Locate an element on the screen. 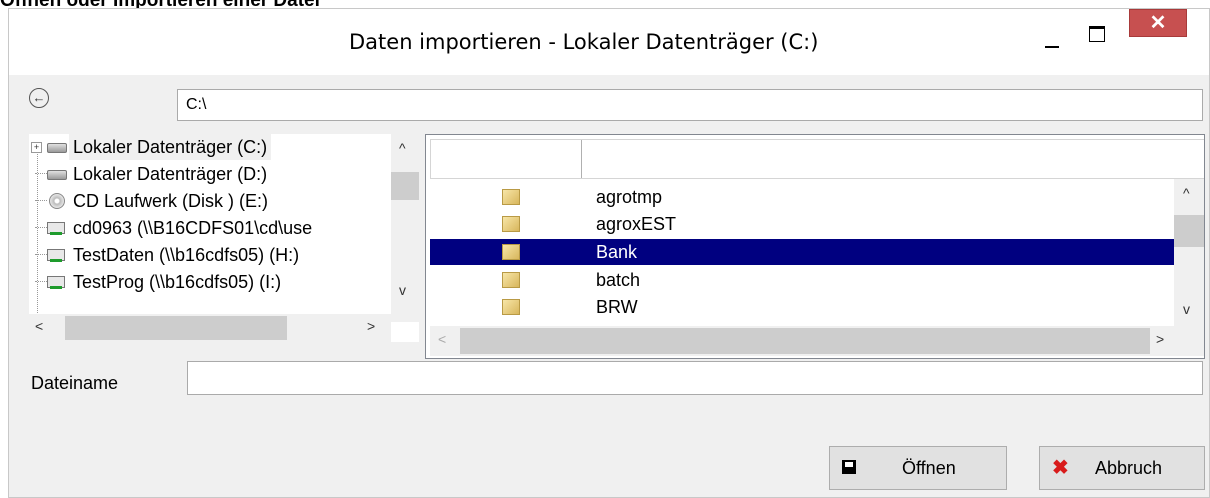 The height and width of the screenshot is (498, 1210). list-vertical-scrollbar: ^ v is located at coordinates (1189, 264).